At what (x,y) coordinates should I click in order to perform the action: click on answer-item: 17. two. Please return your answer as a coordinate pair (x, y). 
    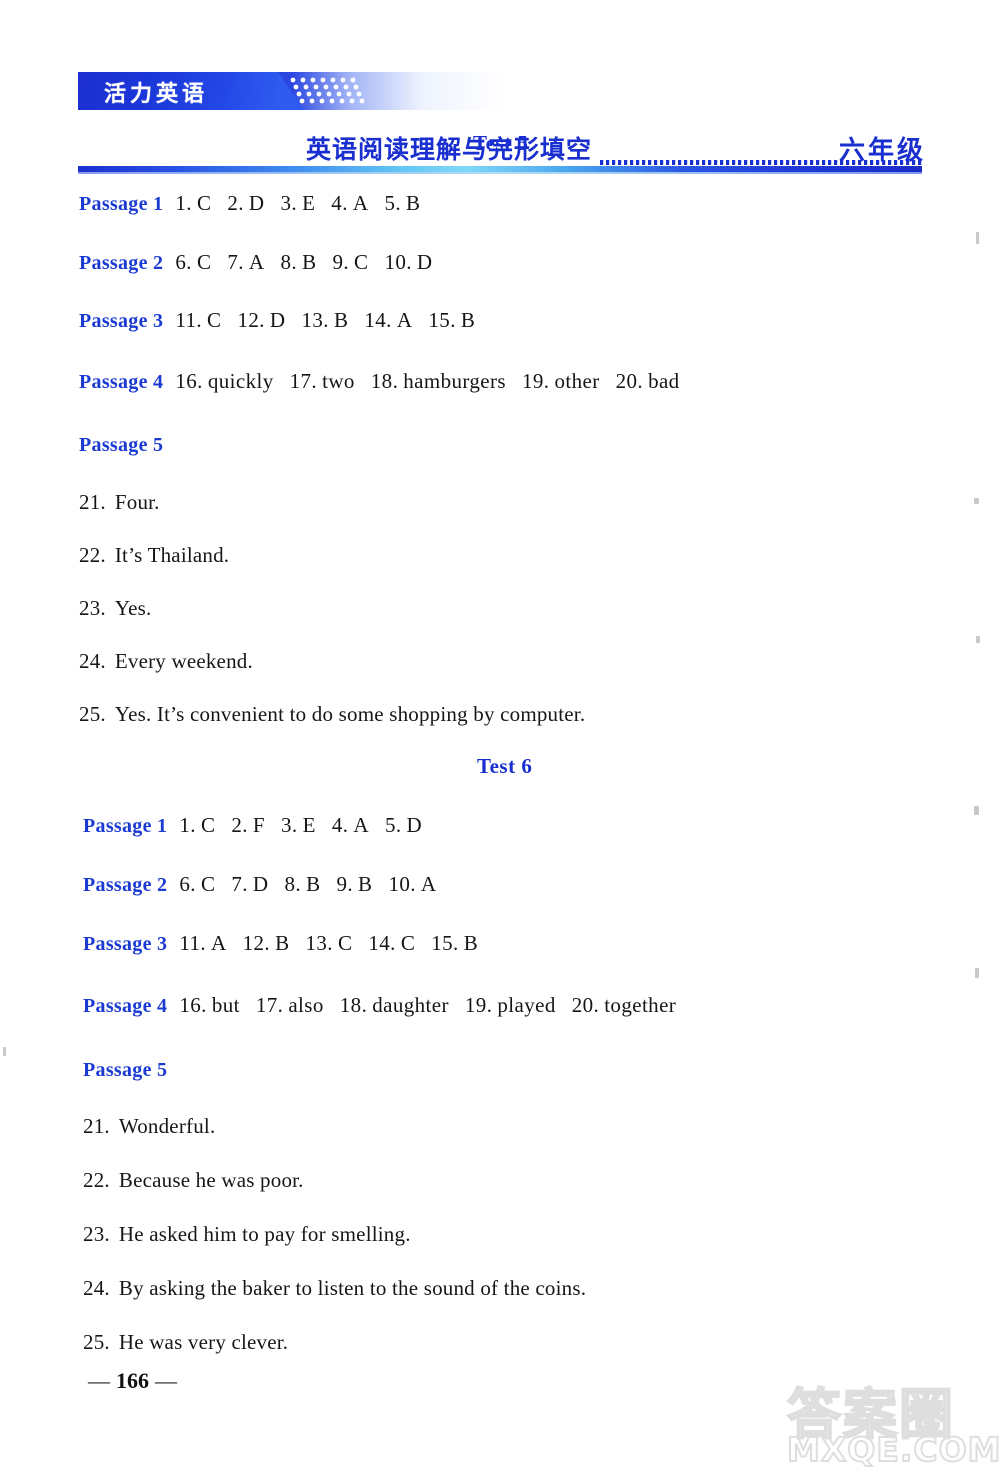
    Looking at the image, I should click on (322, 381).